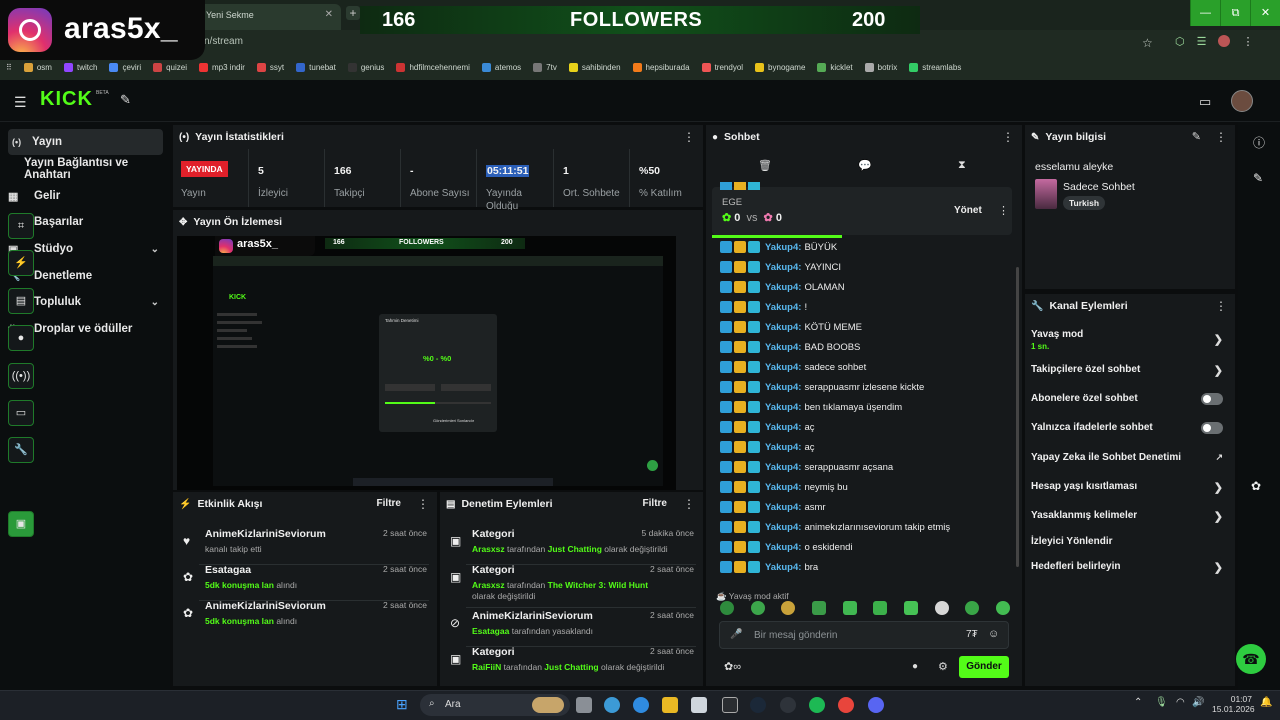  Describe the element at coordinates (864, 635) in the screenshot. I see `chat-input: 🎤 Bir mesaj gönderin 7₮ ☺` at that location.